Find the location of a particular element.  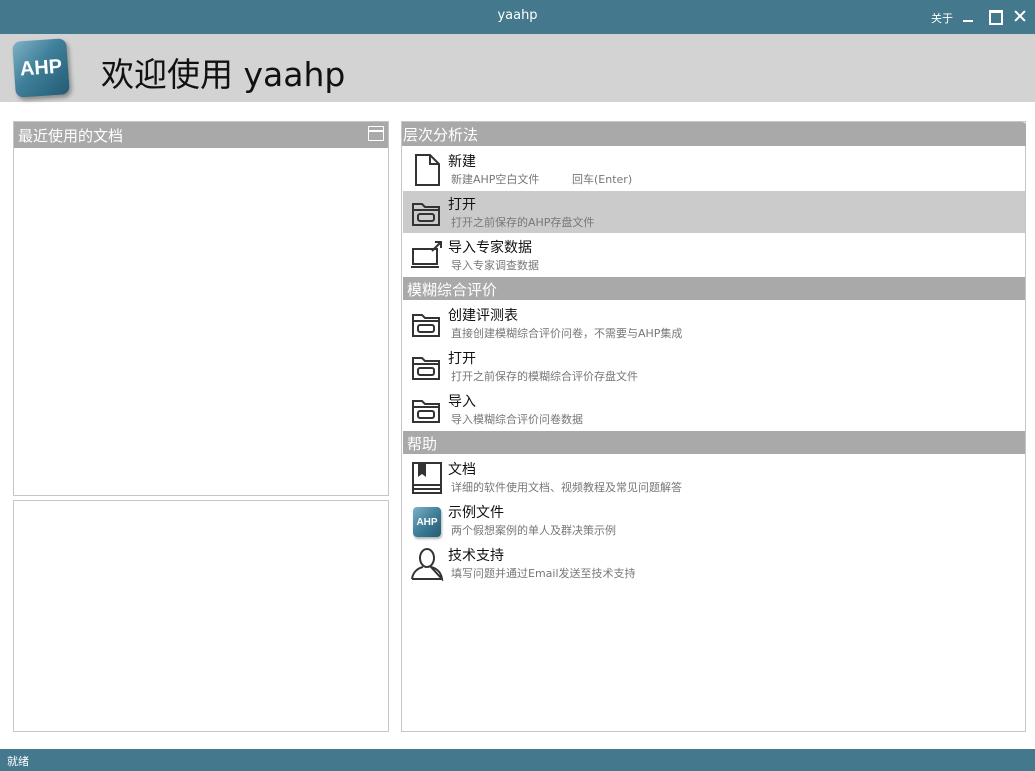

recent-documents-title: 最近使用的文档 is located at coordinates (71, 136).